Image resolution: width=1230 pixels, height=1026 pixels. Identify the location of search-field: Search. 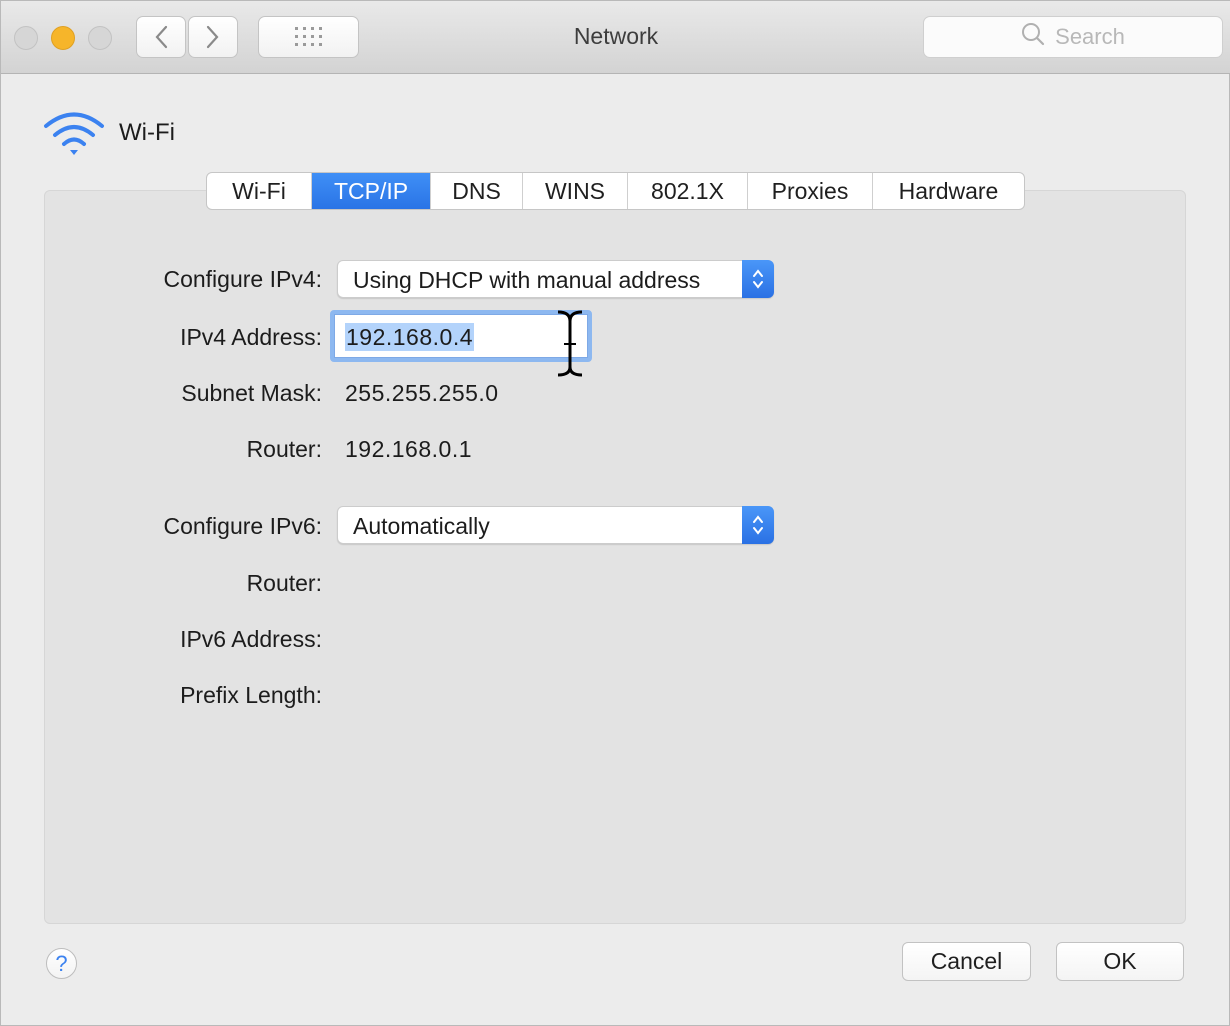
(1073, 37).